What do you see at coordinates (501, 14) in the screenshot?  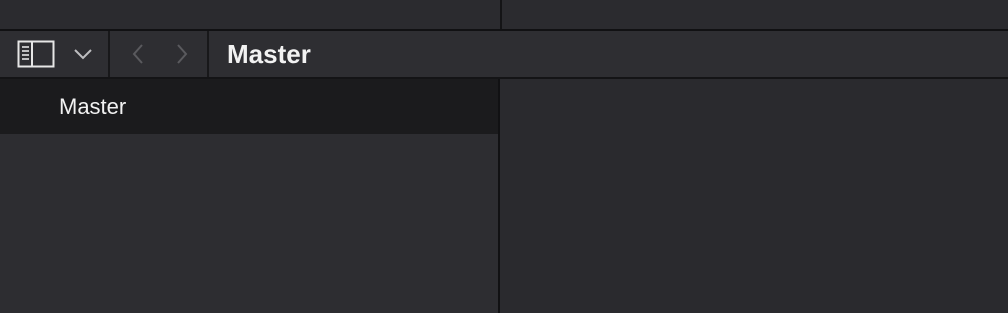 I see `top-pane-divider` at bounding box center [501, 14].